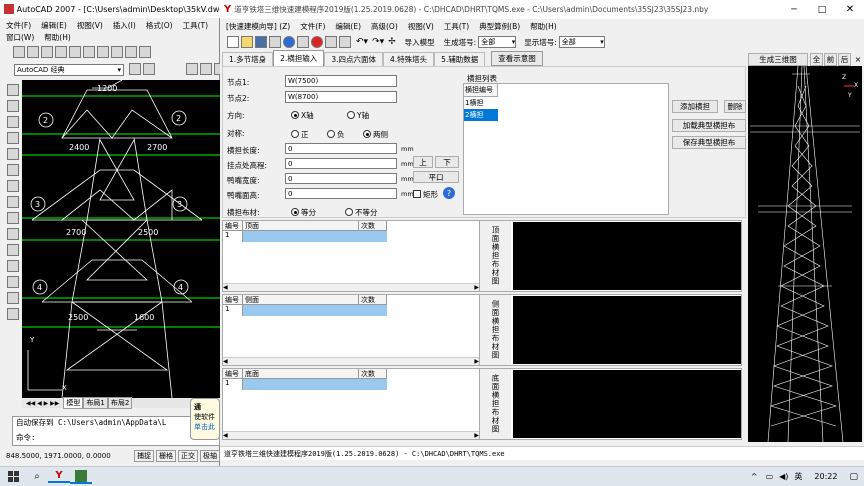 This screenshot has width=864, height=486. I want to click on line-icon, so click(13, 90).